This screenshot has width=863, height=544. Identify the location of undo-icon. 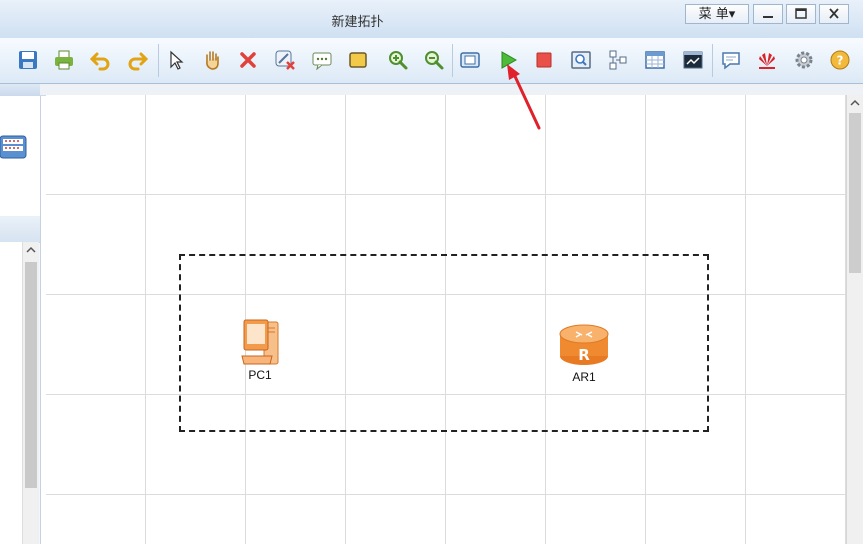
(99, 61).